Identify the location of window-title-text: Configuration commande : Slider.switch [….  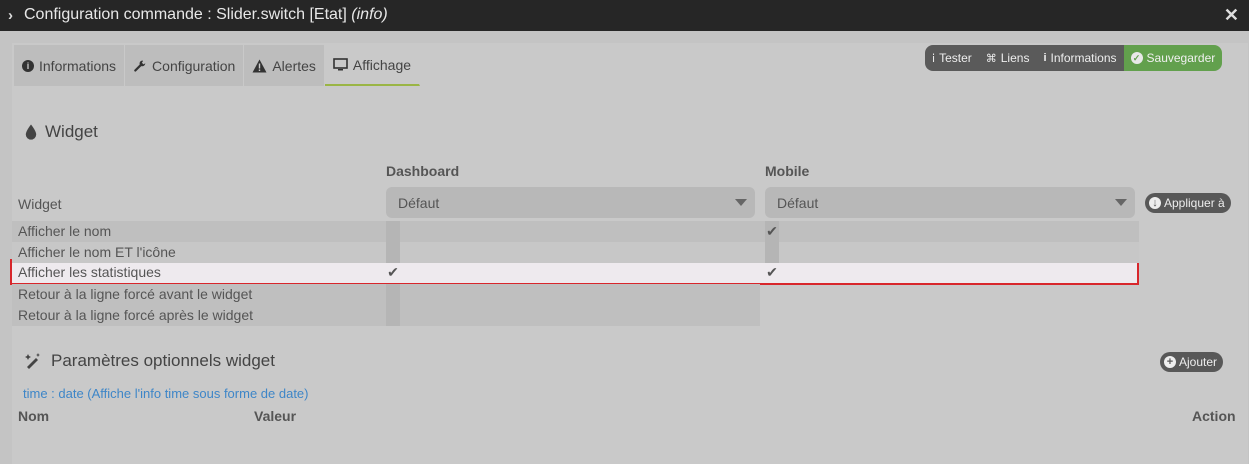
(185, 14).